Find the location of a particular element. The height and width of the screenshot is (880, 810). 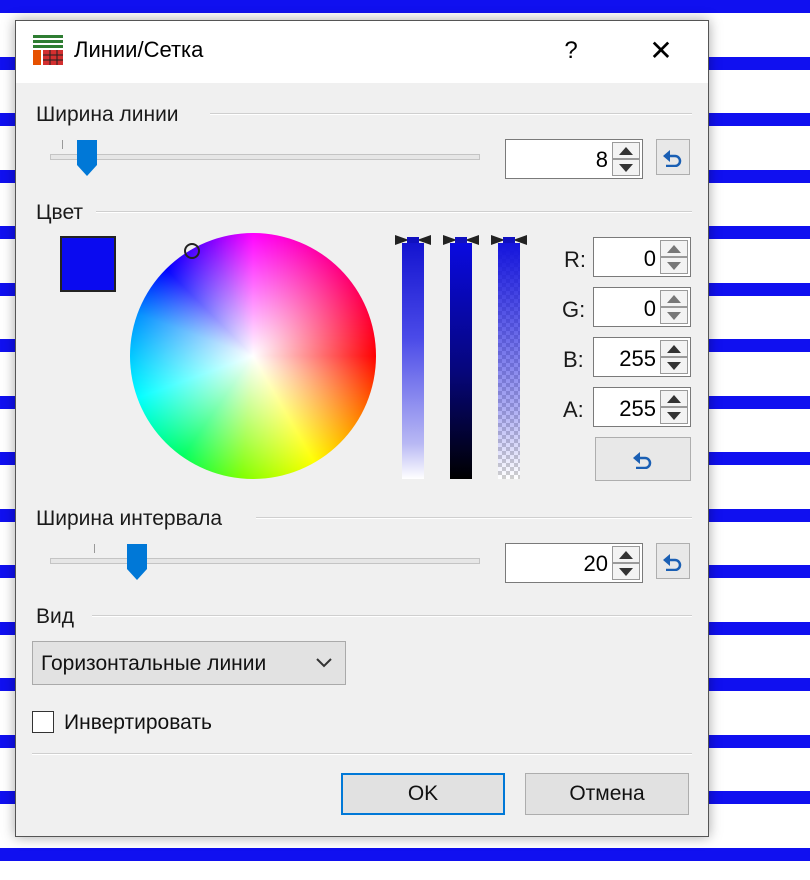

red-channel-value: 0 is located at coordinates (649, 258).